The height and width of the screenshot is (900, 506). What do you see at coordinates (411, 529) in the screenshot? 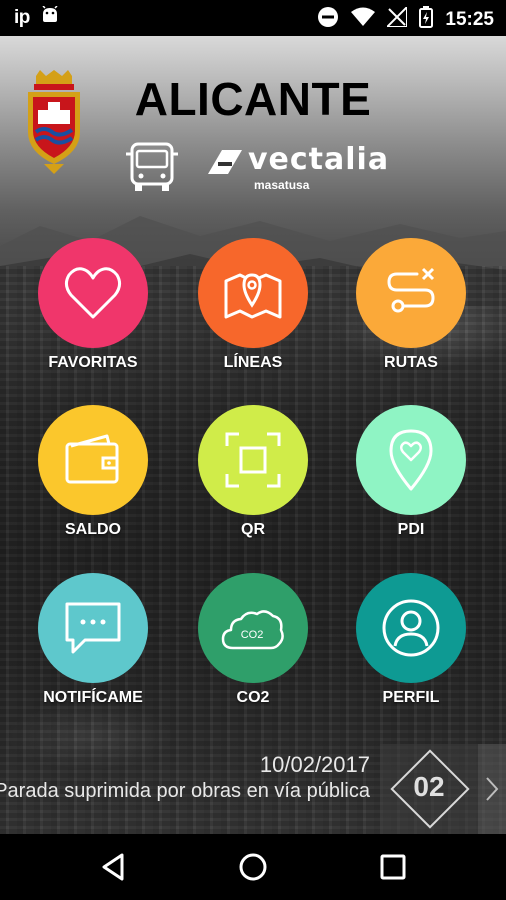
I see `menu-pdi-label: PDI` at bounding box center [411, 529].